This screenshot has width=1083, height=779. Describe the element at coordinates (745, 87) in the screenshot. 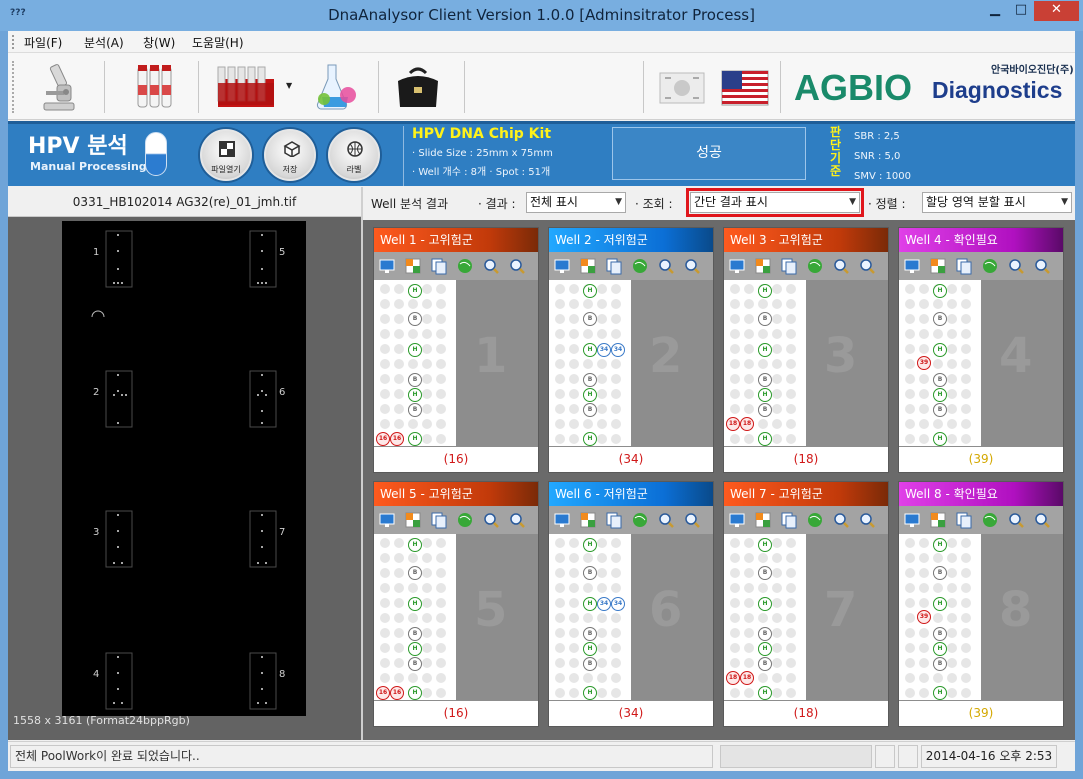

I see `english-language-button` at that location.